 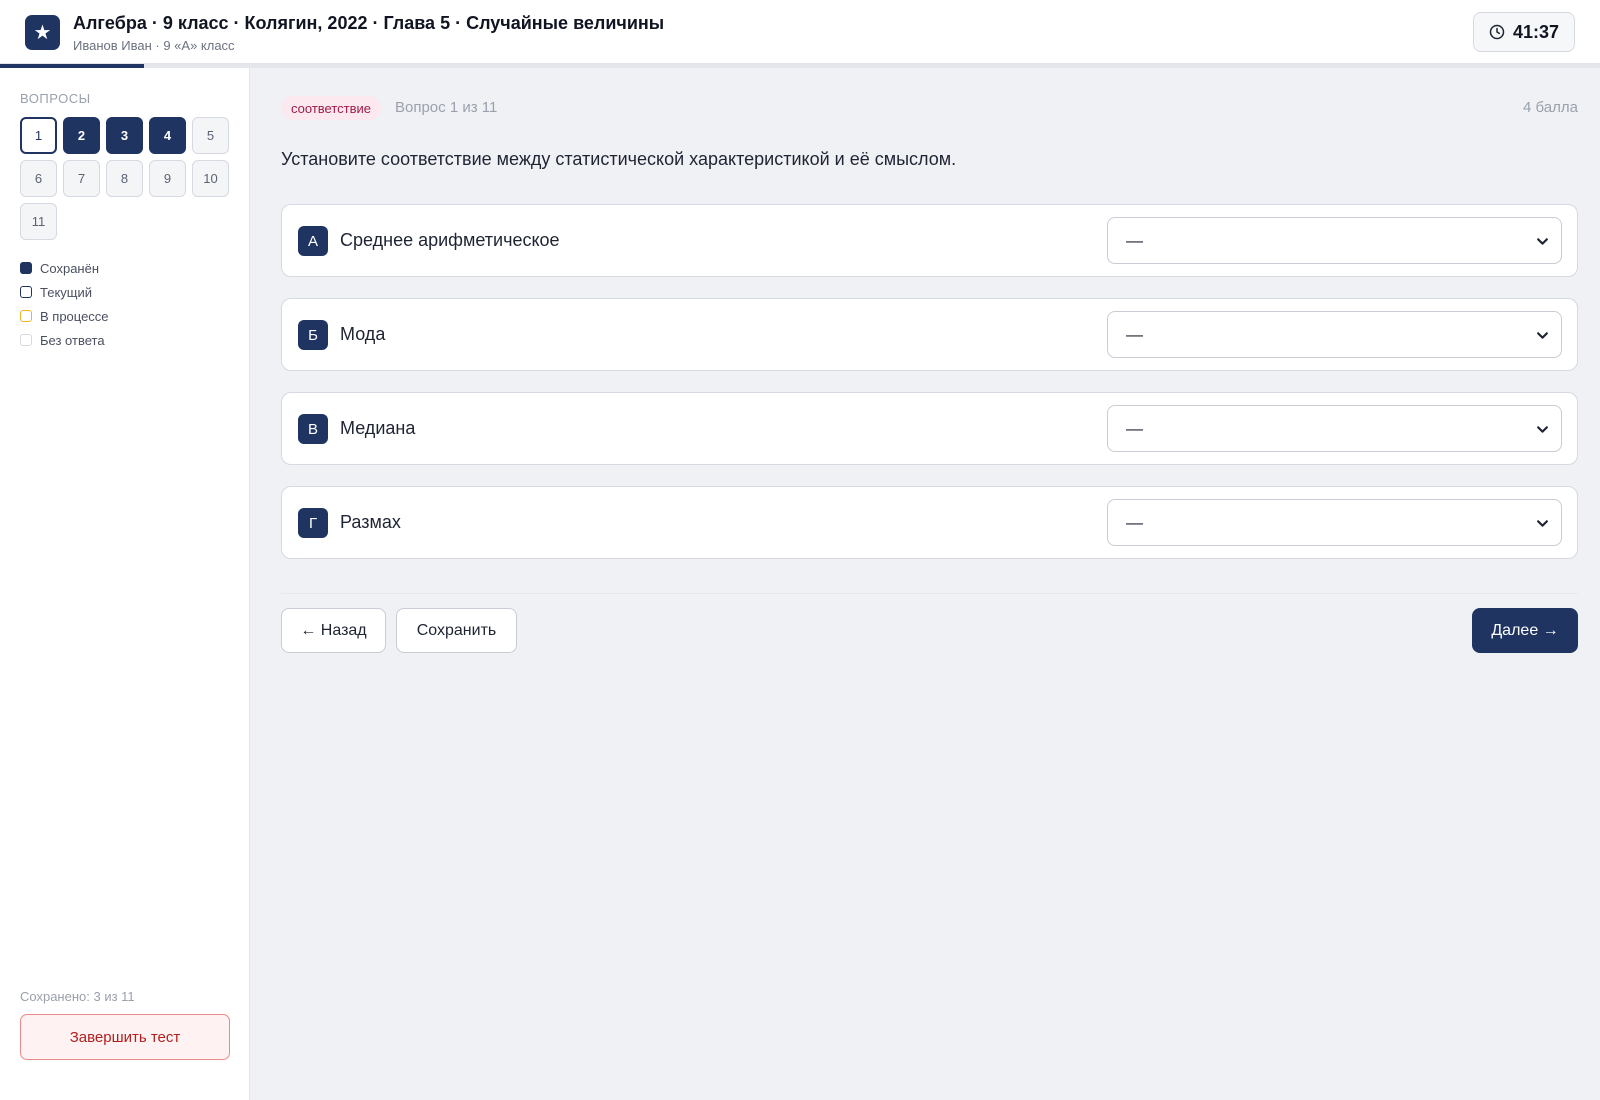 What do you see at coordinates (1497, 32) in the screenshot?
I see `clock-icon` at bounding box center [1497, 32].